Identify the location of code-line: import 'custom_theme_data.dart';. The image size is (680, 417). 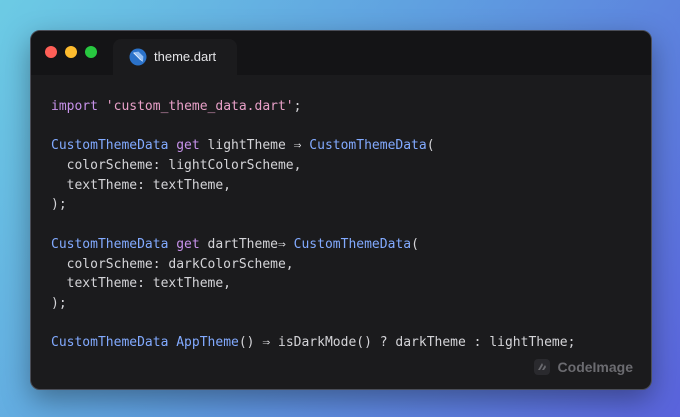
(313, 107).